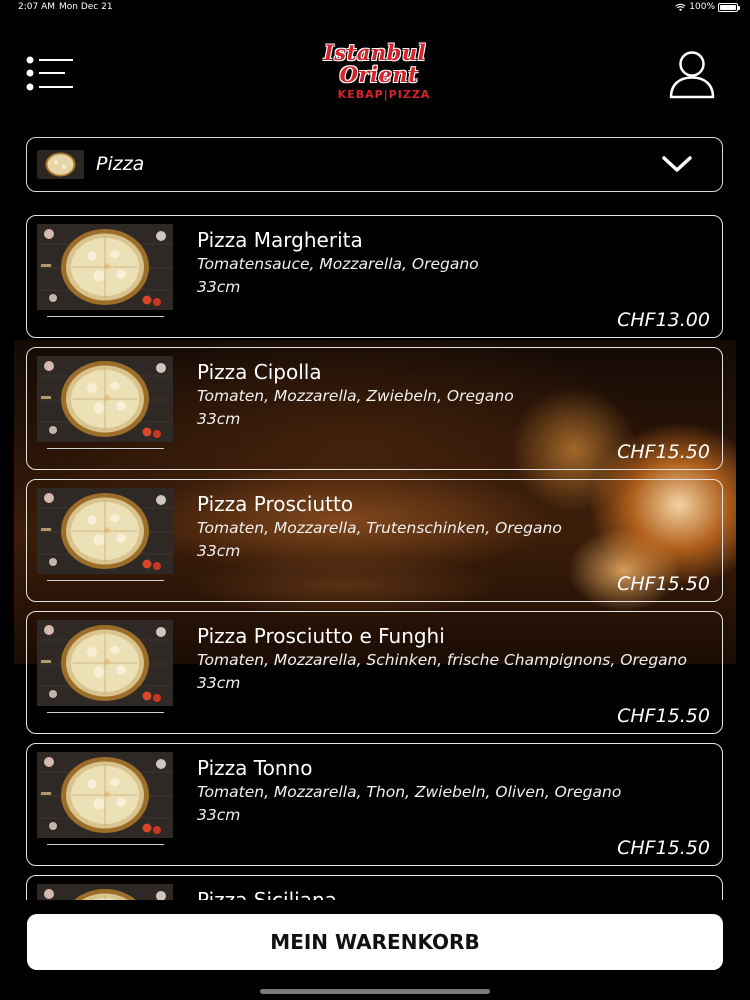  What do you see at coordinates (86, 7) in the screenshot?
I see `status-date: Mon Dec 21` at bounding box center [86, 7].